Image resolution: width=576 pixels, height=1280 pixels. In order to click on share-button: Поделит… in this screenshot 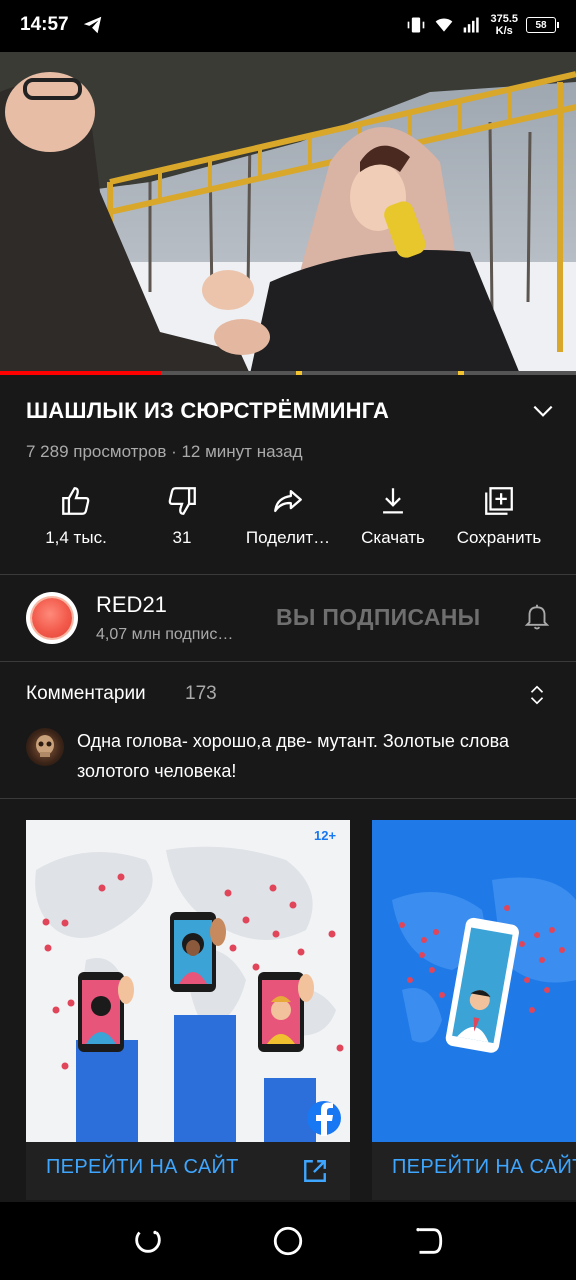, I will do `click(288, 516)`.